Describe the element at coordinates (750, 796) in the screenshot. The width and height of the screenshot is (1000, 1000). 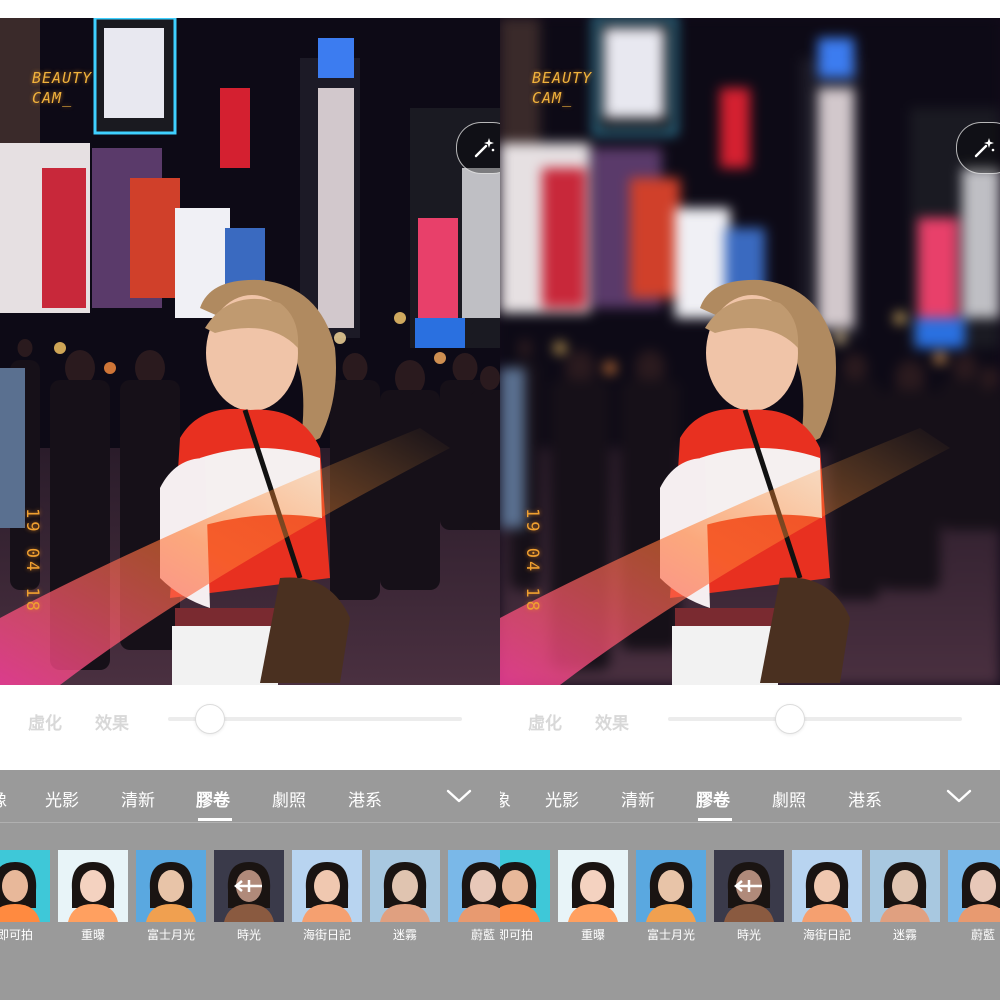
I see `category-bar: 象 光影 清新 膠卷 劇照 港系` at that location.